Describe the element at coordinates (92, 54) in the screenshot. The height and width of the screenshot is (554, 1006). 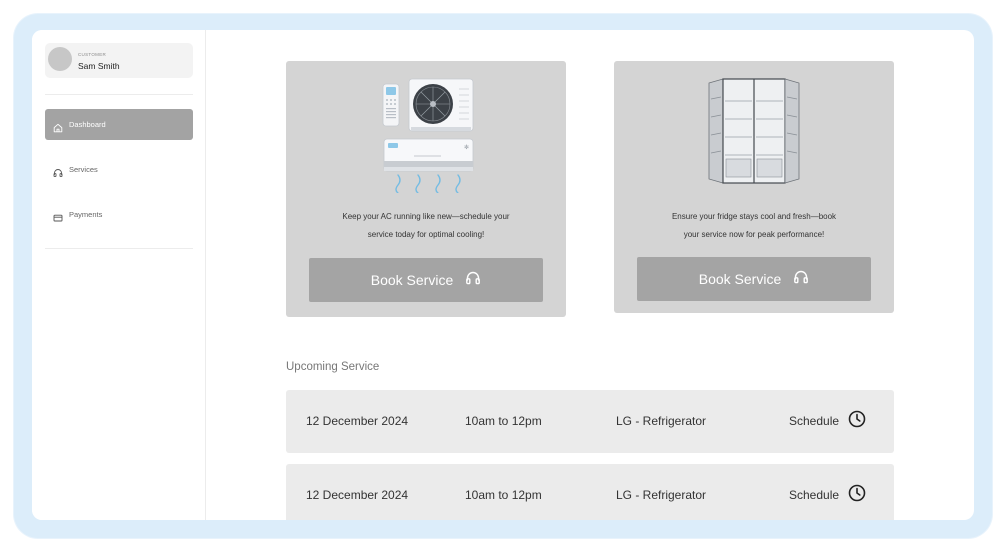
I see `user-role: CUSTOMER` at that location.